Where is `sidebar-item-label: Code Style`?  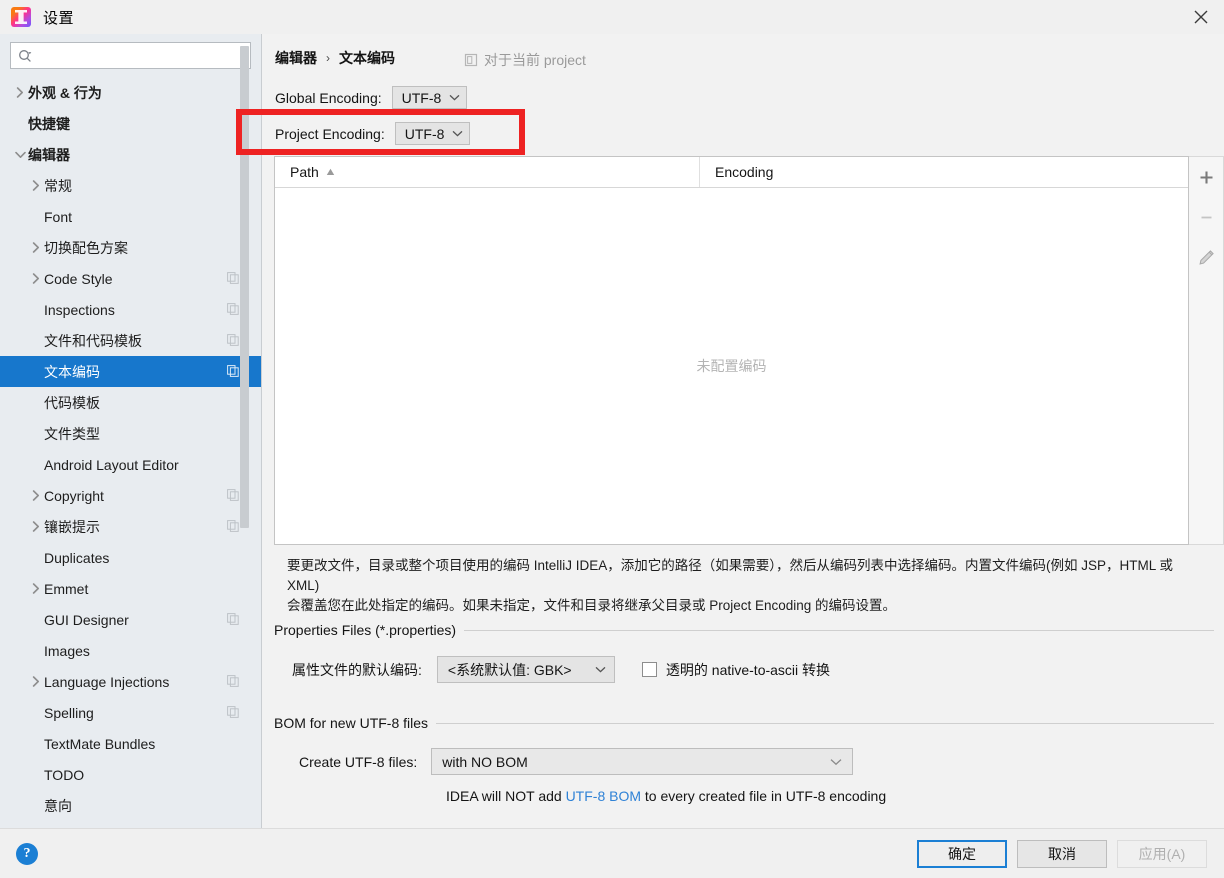
sidebar-item-label: Code Style is located at coordinates (78, 278).